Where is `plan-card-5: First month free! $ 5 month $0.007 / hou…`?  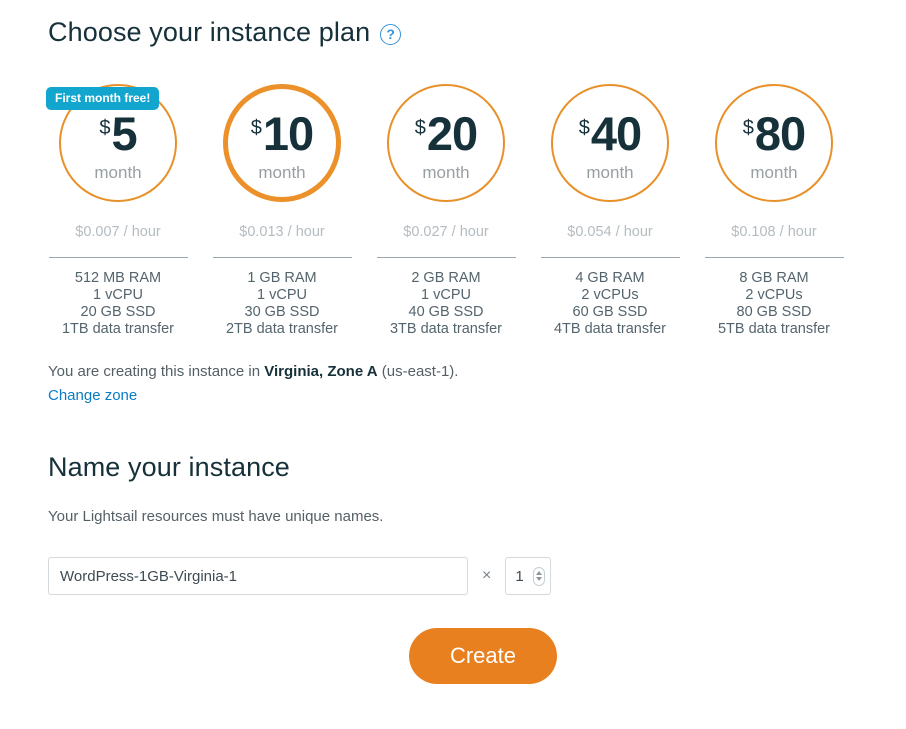
plan-card-5: First month free! $ 5 month $0.007 / hou… is located at coordinates (118, 211).